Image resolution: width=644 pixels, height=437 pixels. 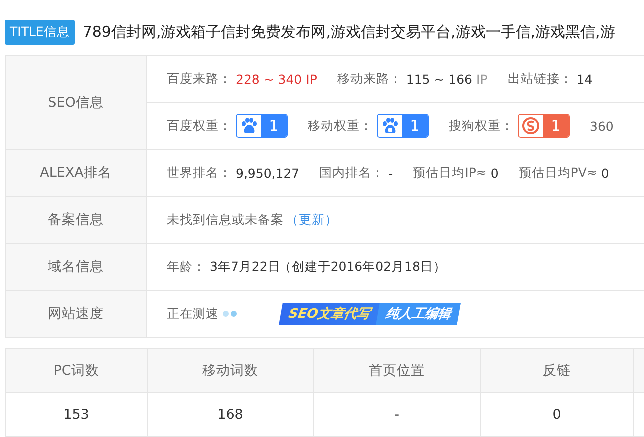 What do you see at coordinates (199, 126) in the screenshot?
I see `stat-label: 百度权重：` at bounding box center [199, 126].